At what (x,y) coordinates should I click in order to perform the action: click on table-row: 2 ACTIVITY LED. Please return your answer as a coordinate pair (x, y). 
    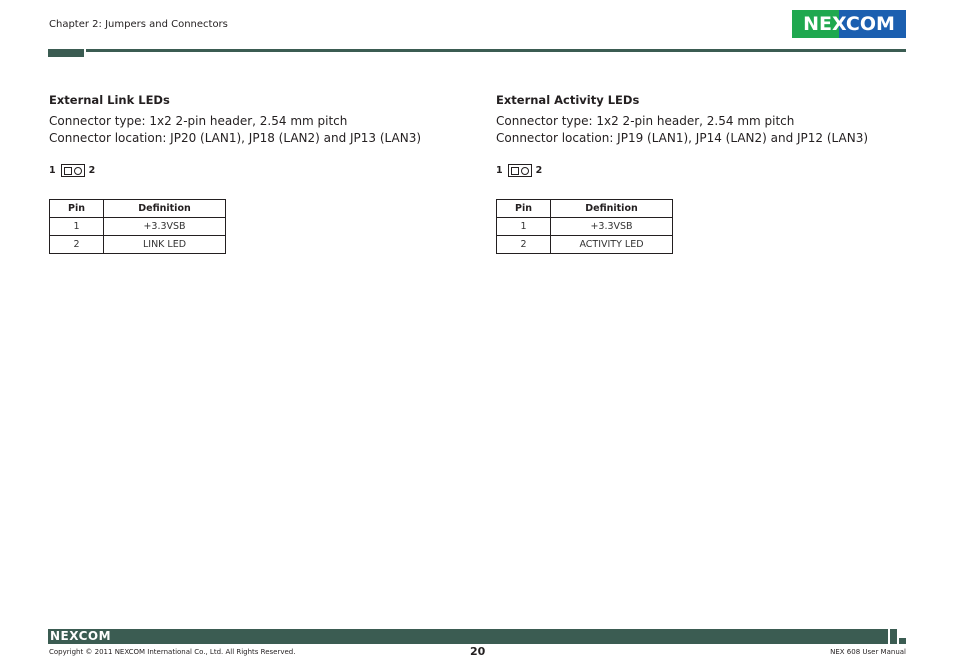
    Looking at the image, I should click on (584, 244).